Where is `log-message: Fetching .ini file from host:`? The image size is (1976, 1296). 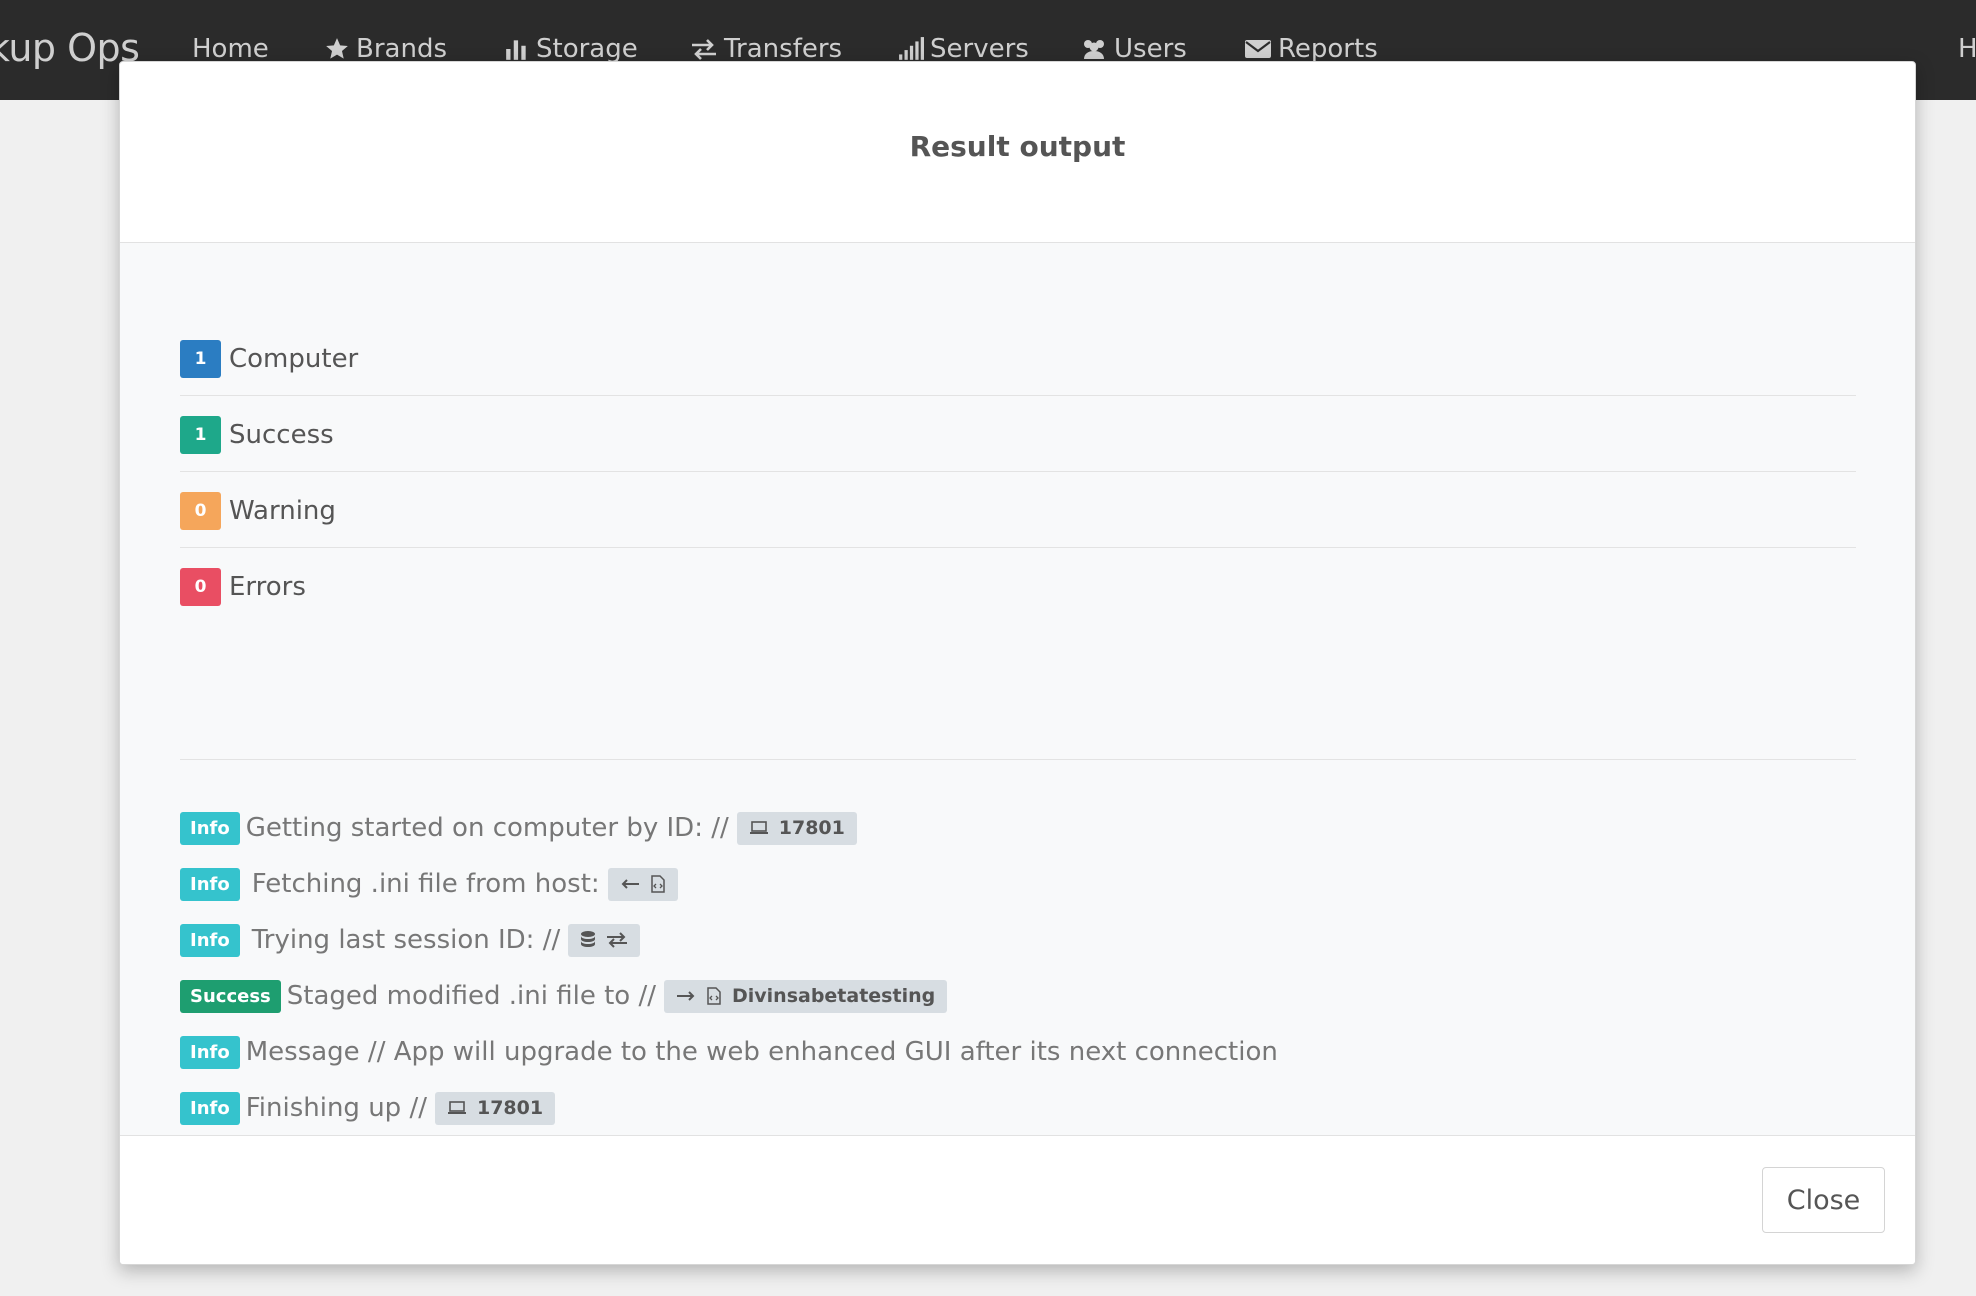
log-message: Fetching .ini file from host: is located at coordinates (425, 884).